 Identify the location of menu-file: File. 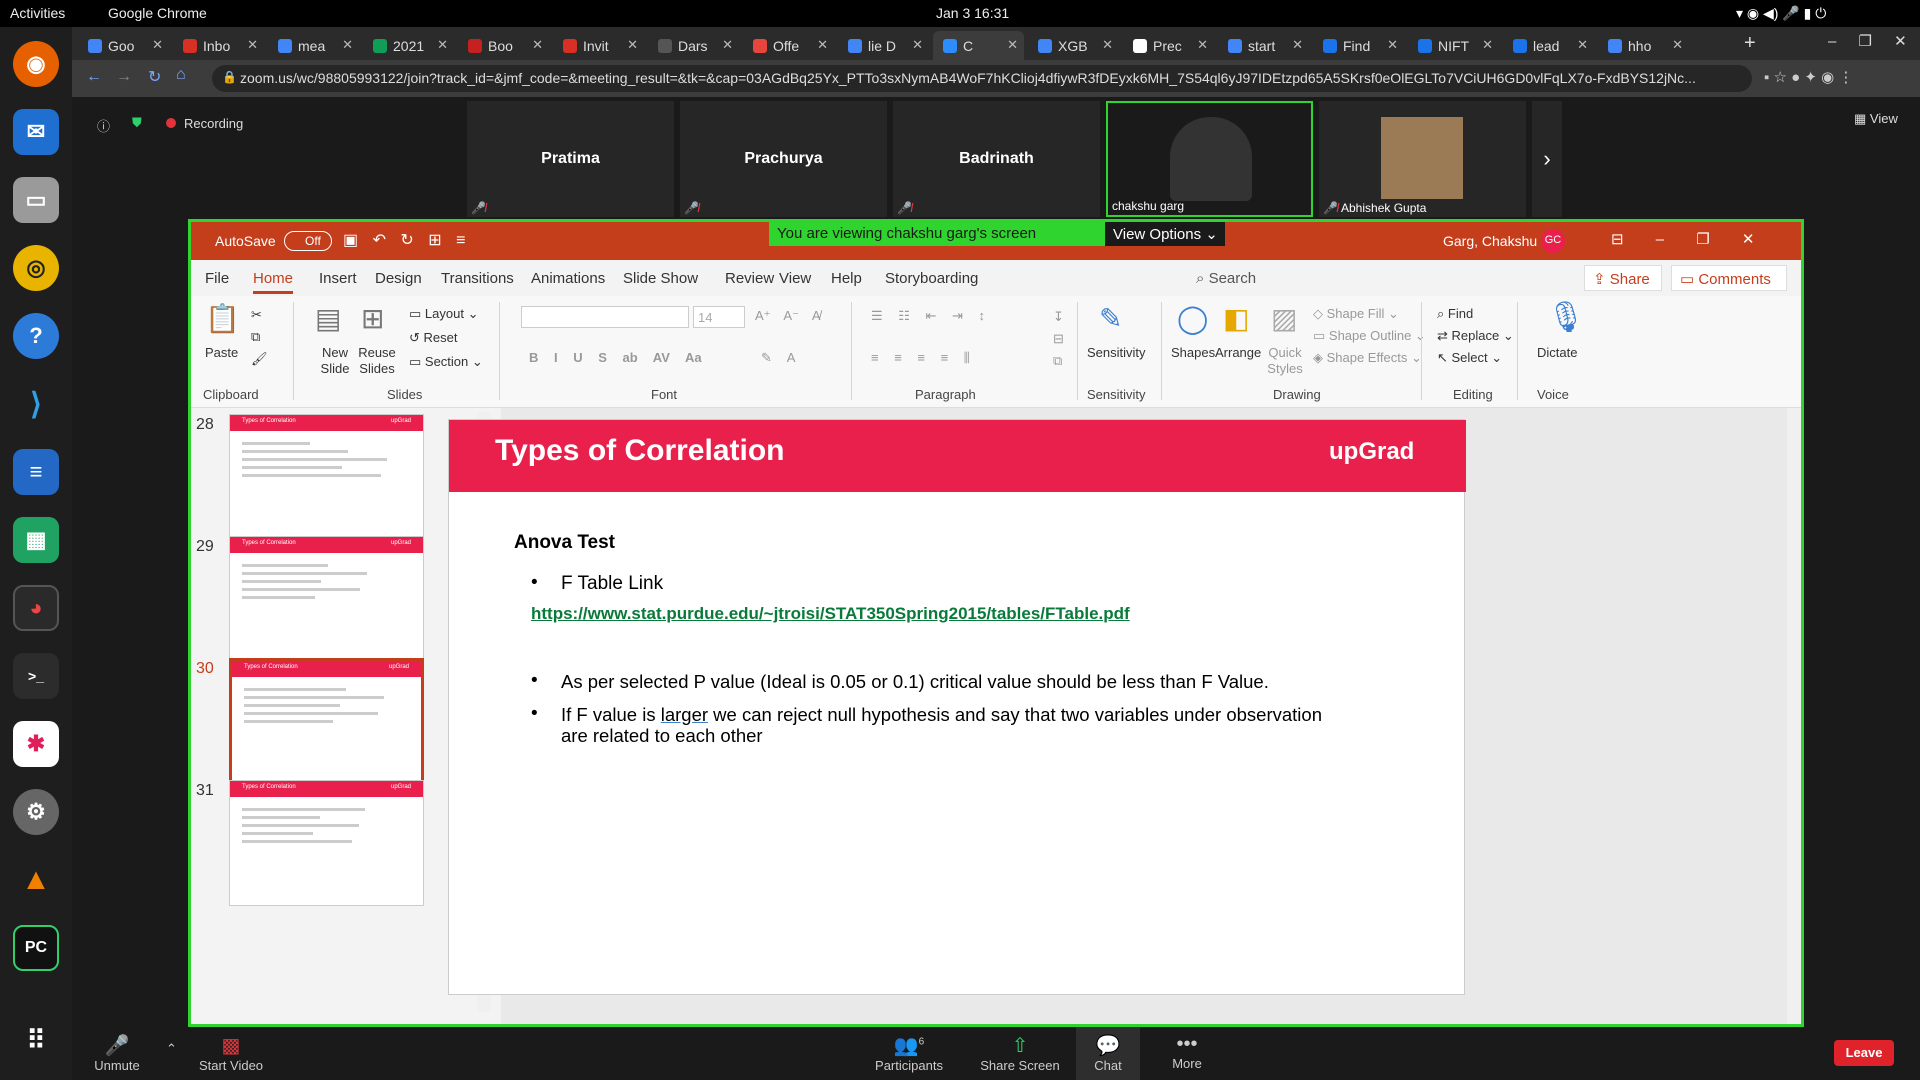
(217, 278).